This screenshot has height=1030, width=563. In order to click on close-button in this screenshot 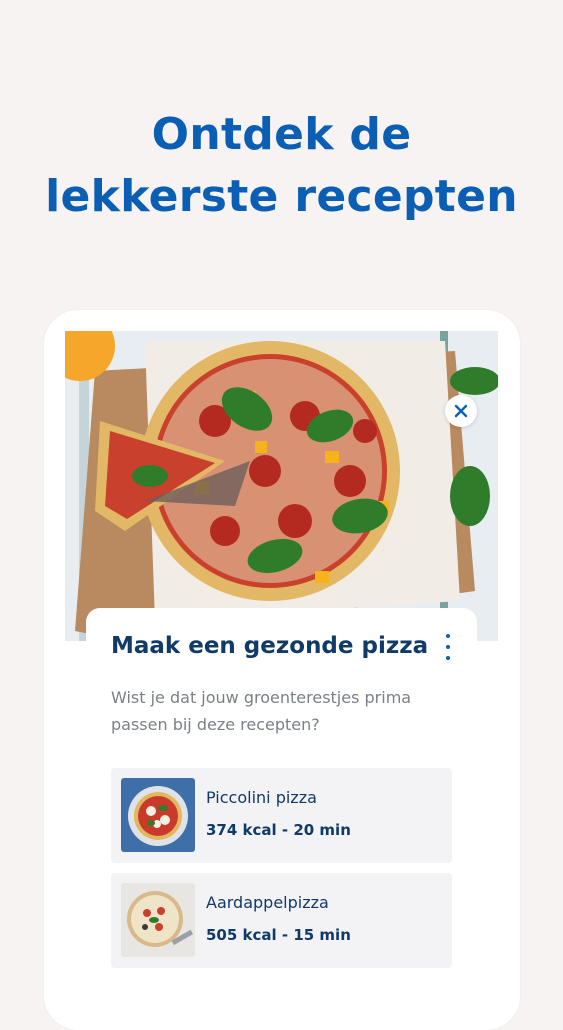, I will do `click(461, 411)`.